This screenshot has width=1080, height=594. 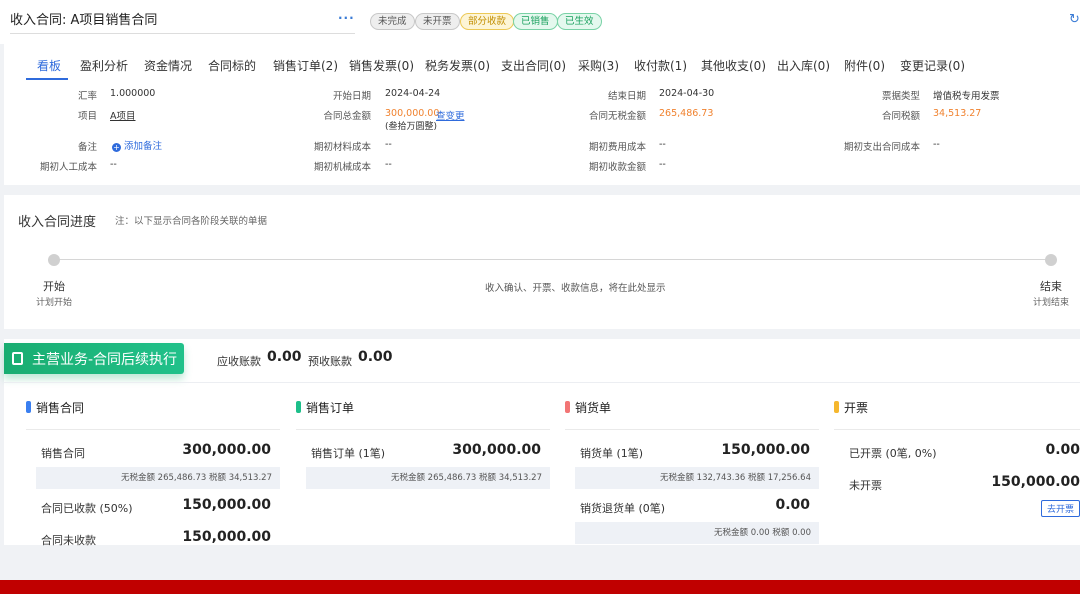 I want to click on invoice-type-label: 票据类型, so click(x=900, y=96).